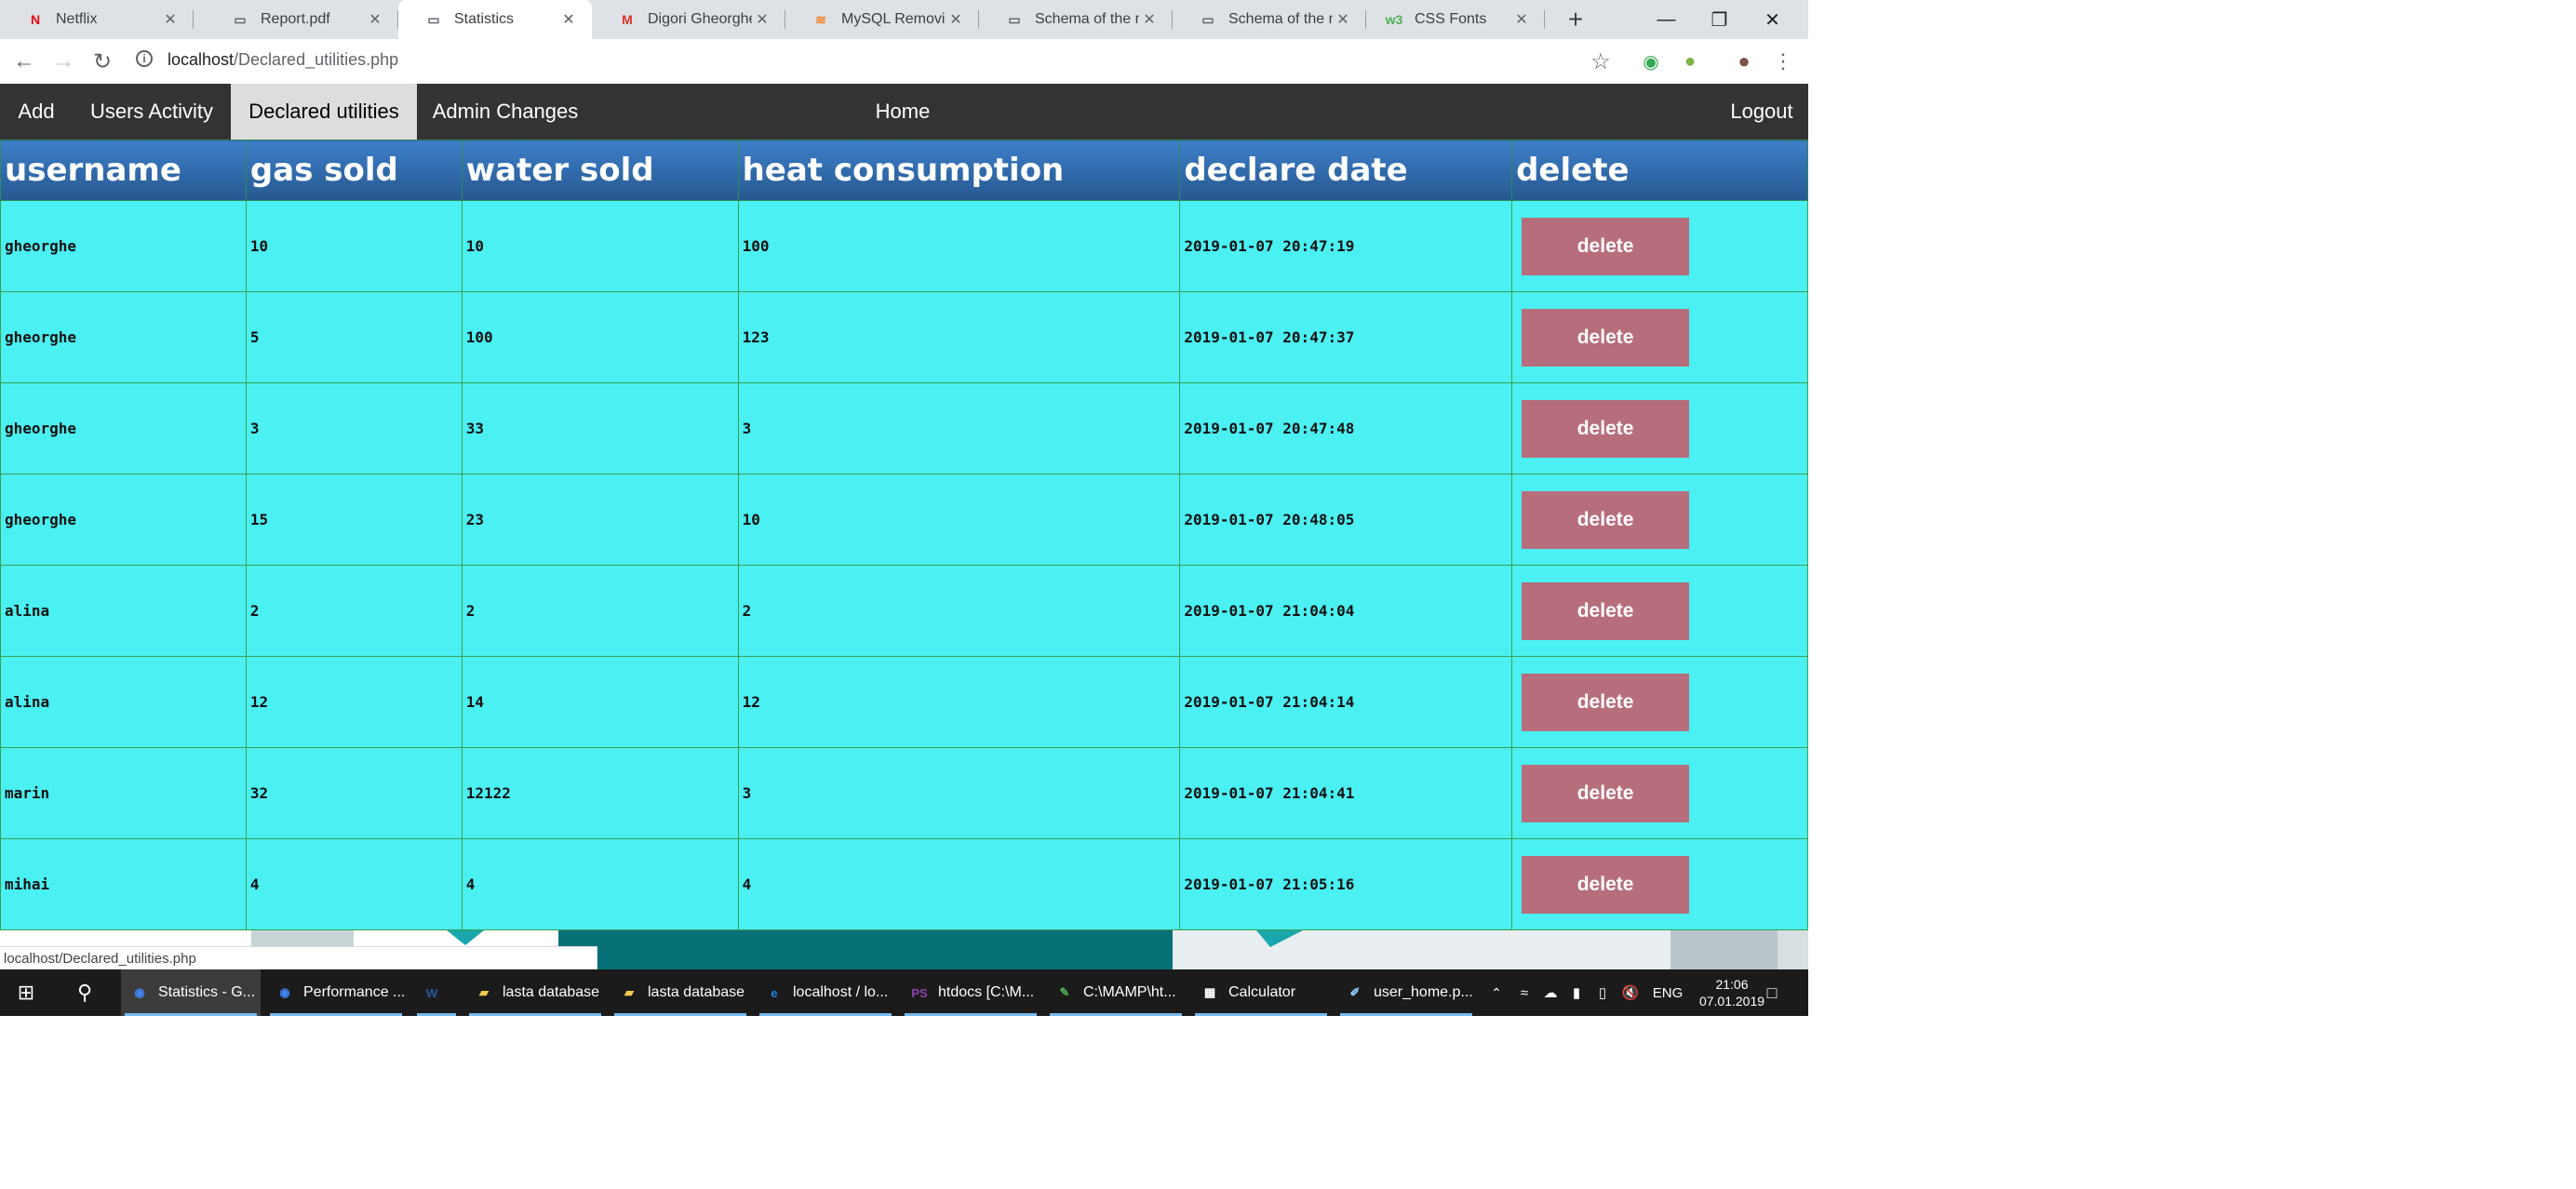  Describe the element at coordinates (1761, 112) in the screenshot. I see `nav-logout: Logout` at that location.